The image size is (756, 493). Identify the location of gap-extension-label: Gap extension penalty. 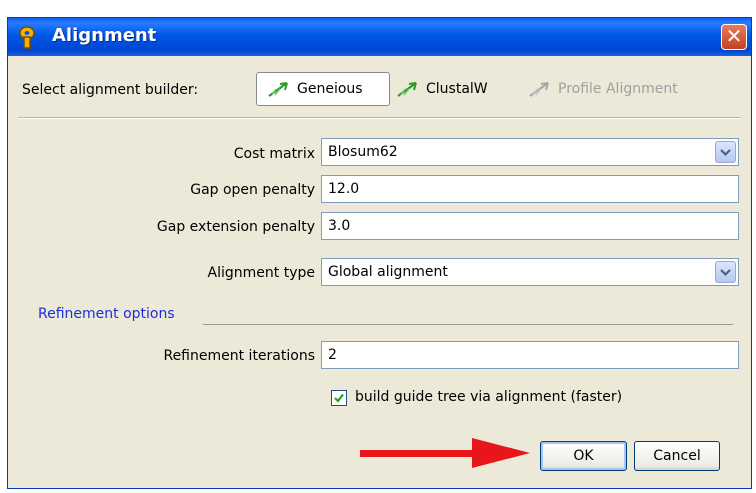
(235, 227).